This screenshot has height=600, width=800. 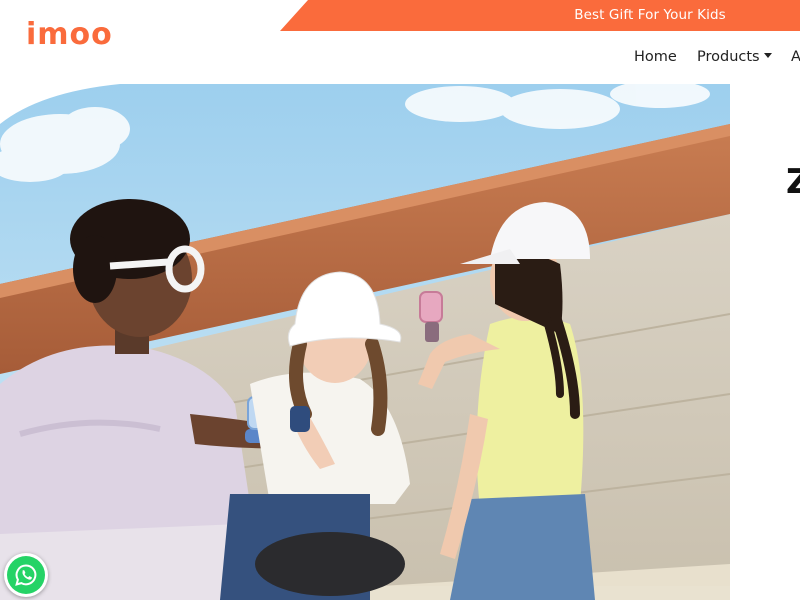 I want to click on whatsapp-icon, so click(x=26, y=575).